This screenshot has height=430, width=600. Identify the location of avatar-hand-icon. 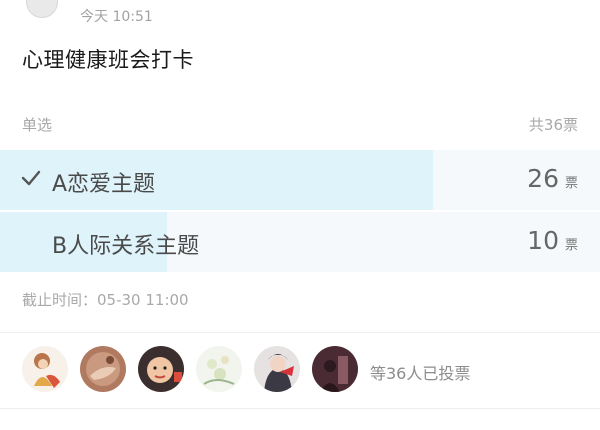
(103, 369).